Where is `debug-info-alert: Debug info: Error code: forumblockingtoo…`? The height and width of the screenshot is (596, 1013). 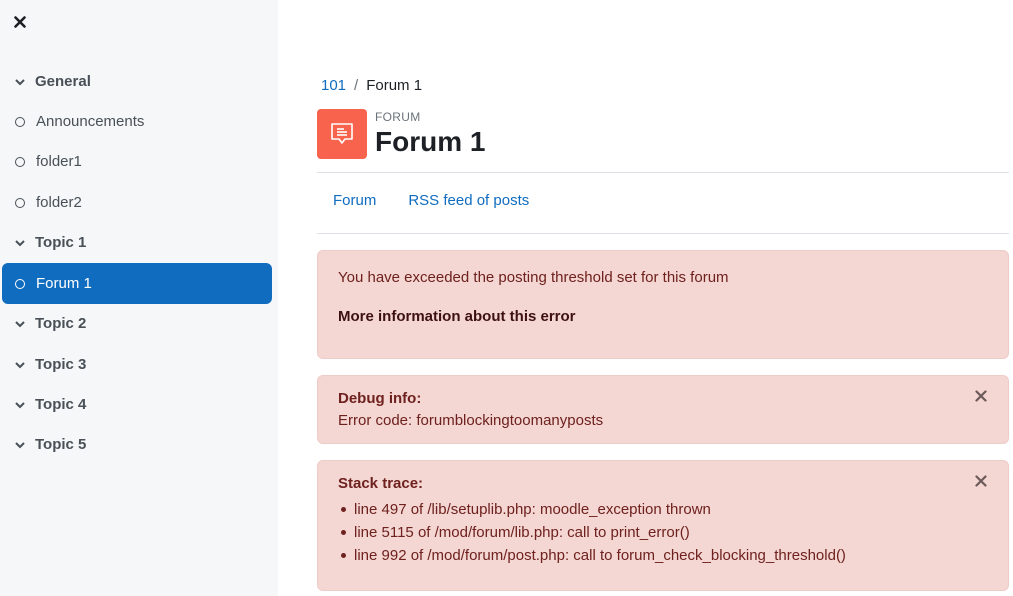
debug-info-alert: Debug info: Error code: forumblockingtoo… is located at coordinates (663, 409).